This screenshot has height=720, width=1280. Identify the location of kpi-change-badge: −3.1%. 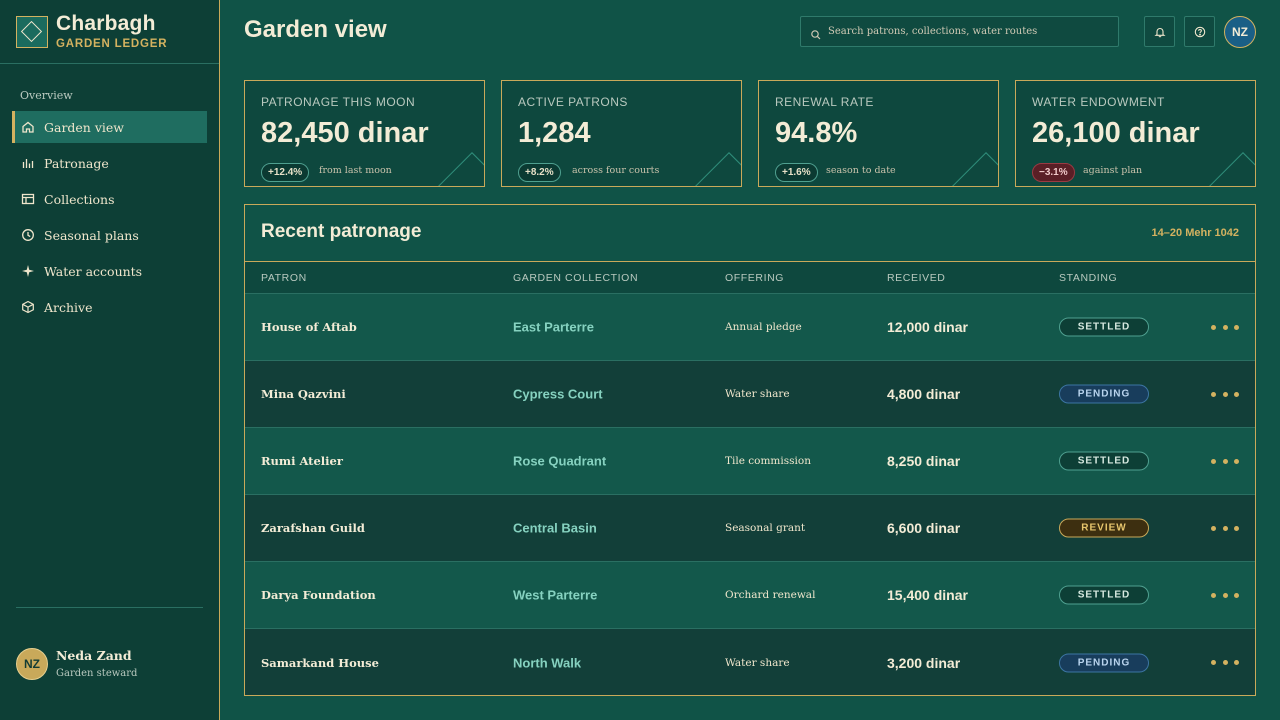
(1053, 172).